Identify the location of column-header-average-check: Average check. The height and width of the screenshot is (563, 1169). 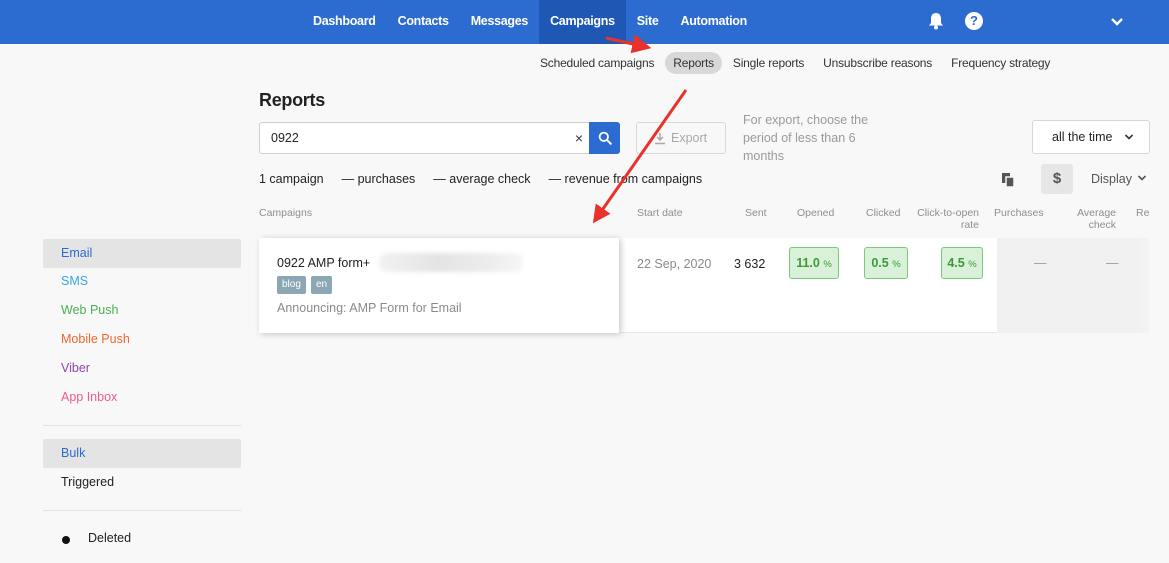
(1093, 219).